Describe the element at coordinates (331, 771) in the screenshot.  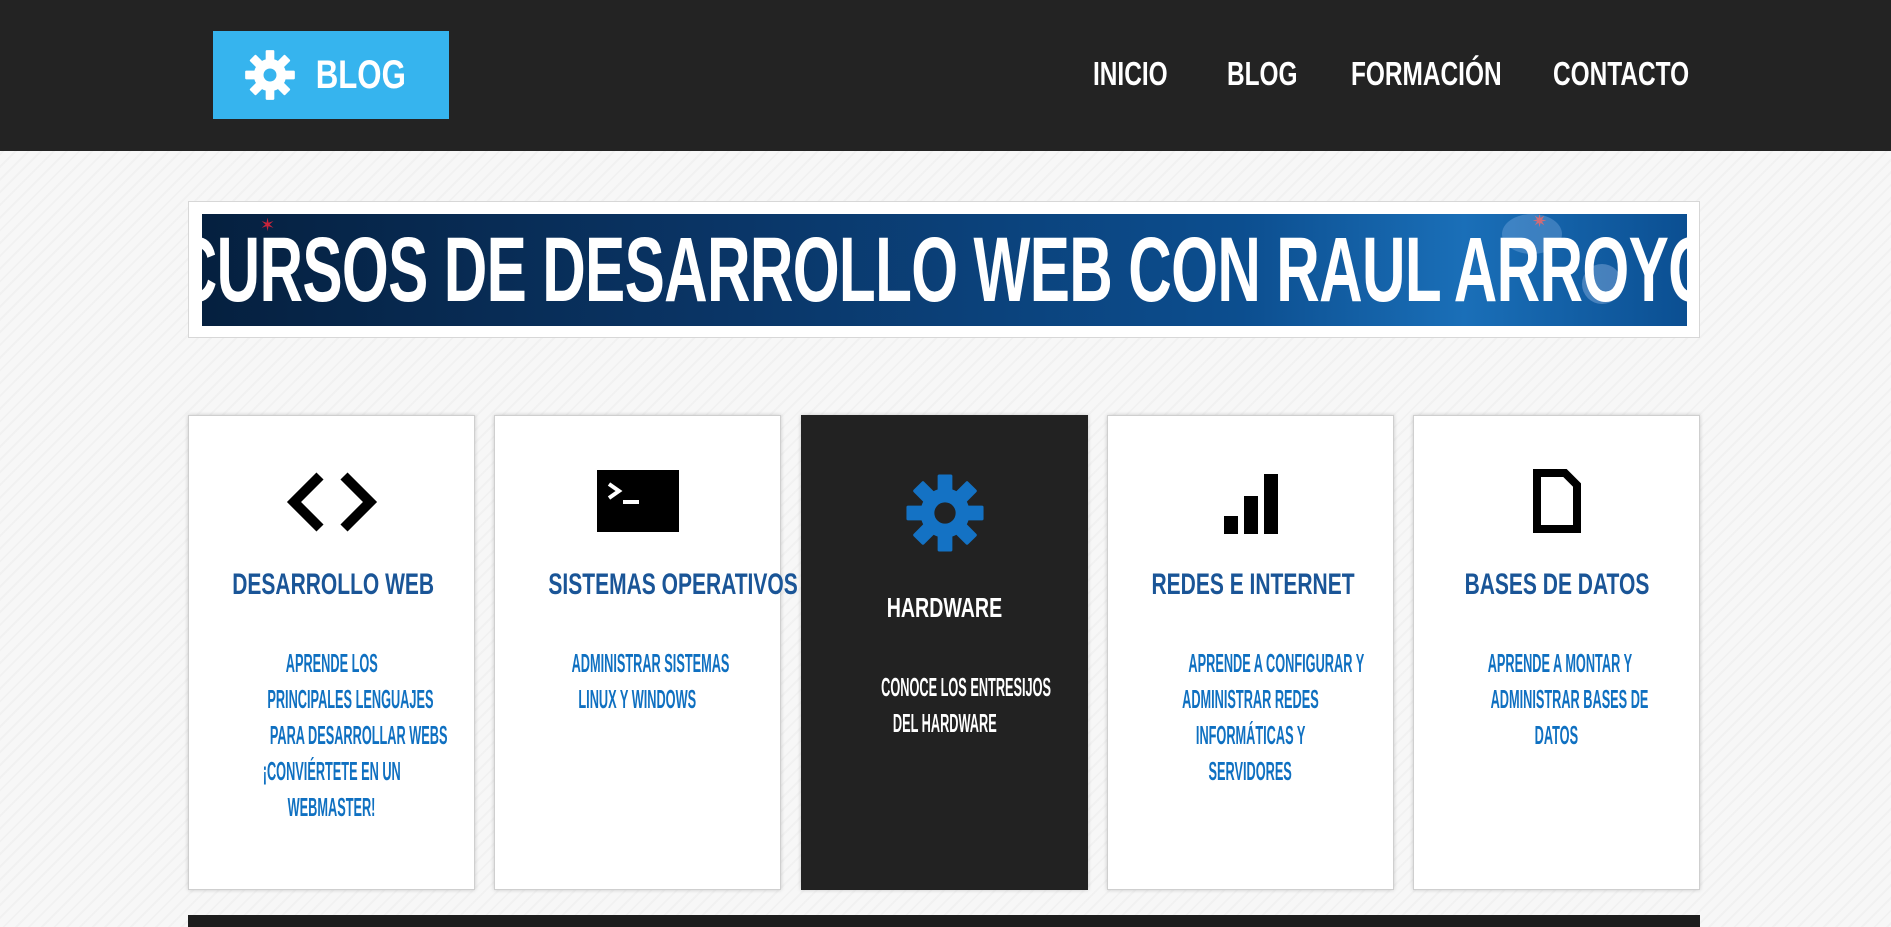
I see `card-desc-line: ¡CONVIÉRTETE EN UN` at that location.